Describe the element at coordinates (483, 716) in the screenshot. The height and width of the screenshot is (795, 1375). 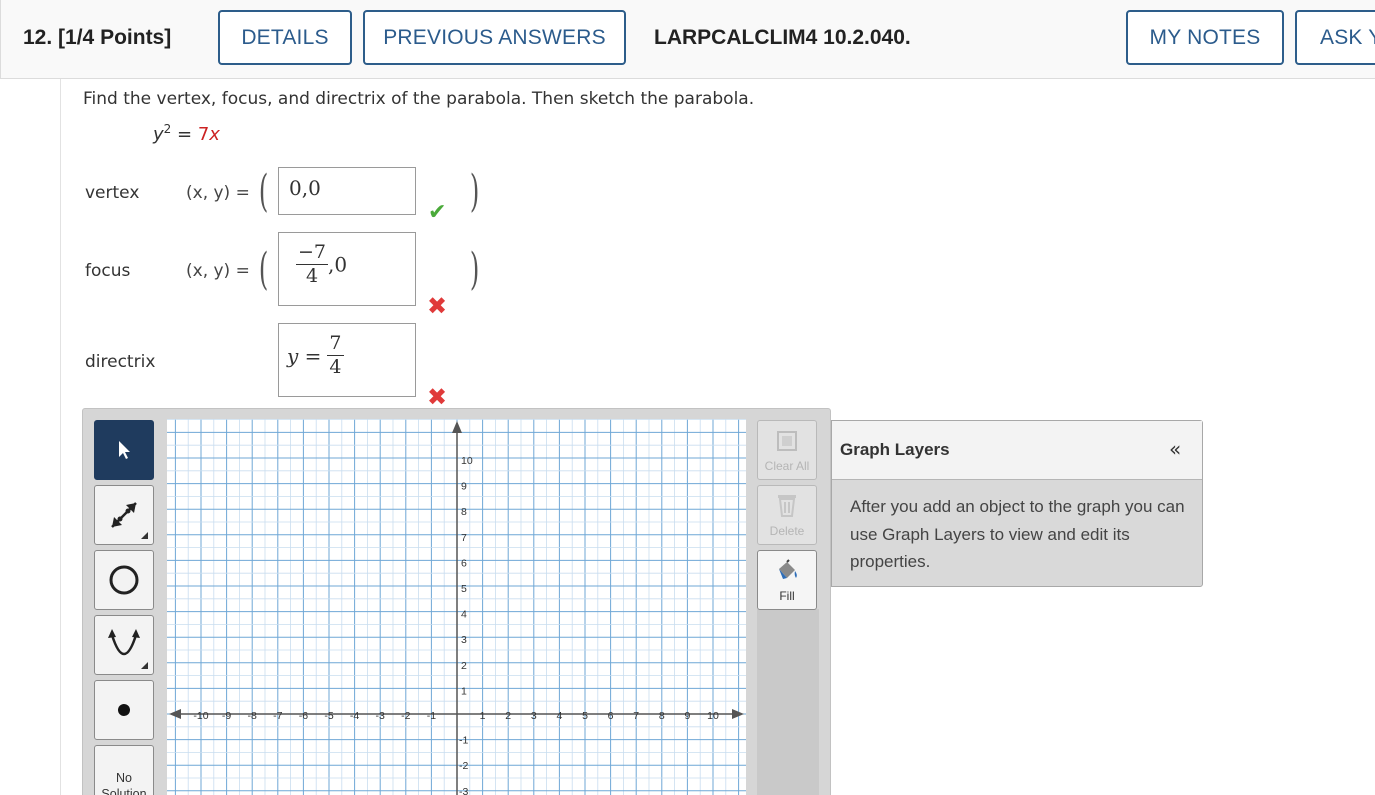
I see `x-tick-label: 1` at that location.